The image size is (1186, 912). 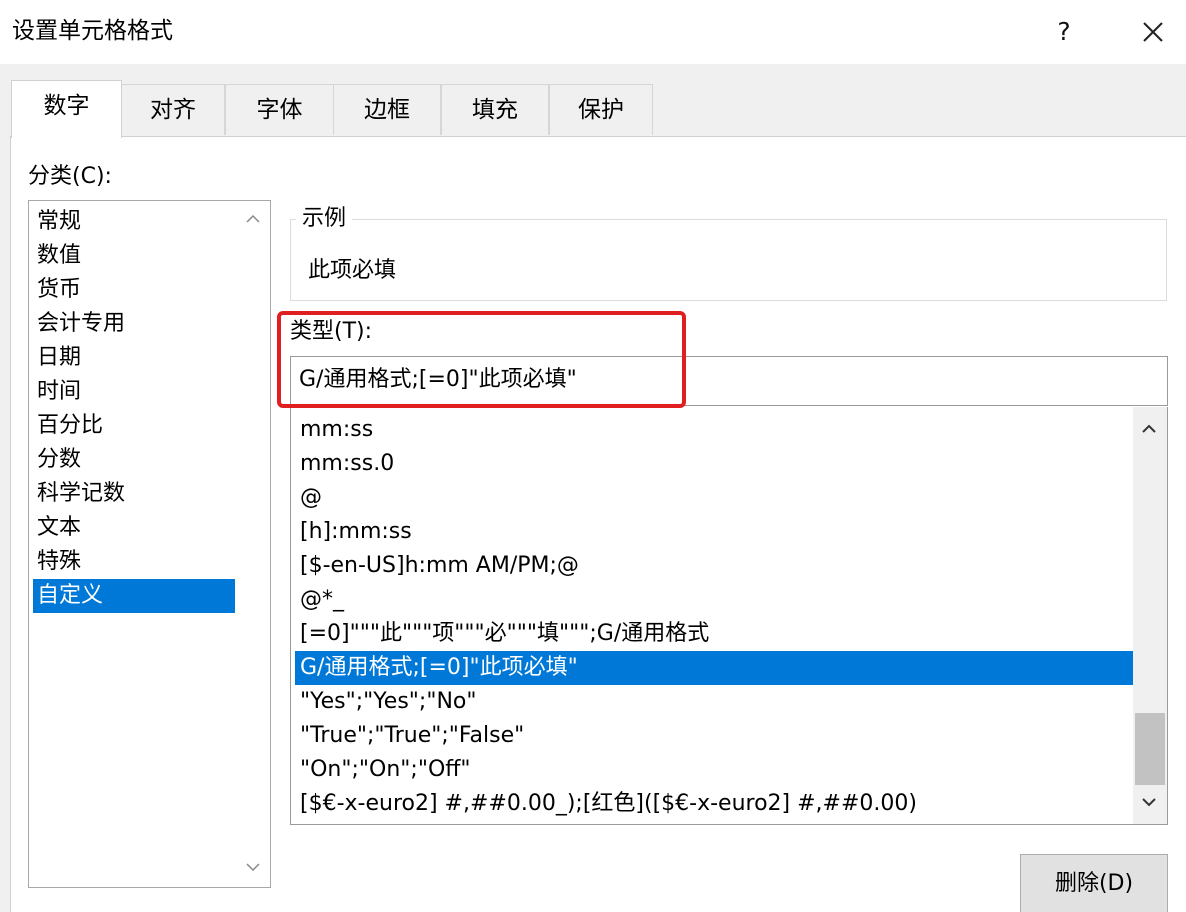 I want to click on format-scroll-down-button, so click(x=1149, y=803).